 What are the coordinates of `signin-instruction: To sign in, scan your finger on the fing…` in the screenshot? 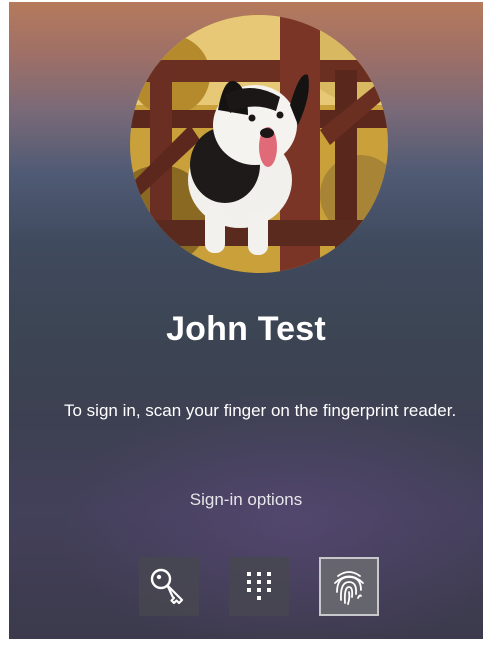 It's located at (260, 410).